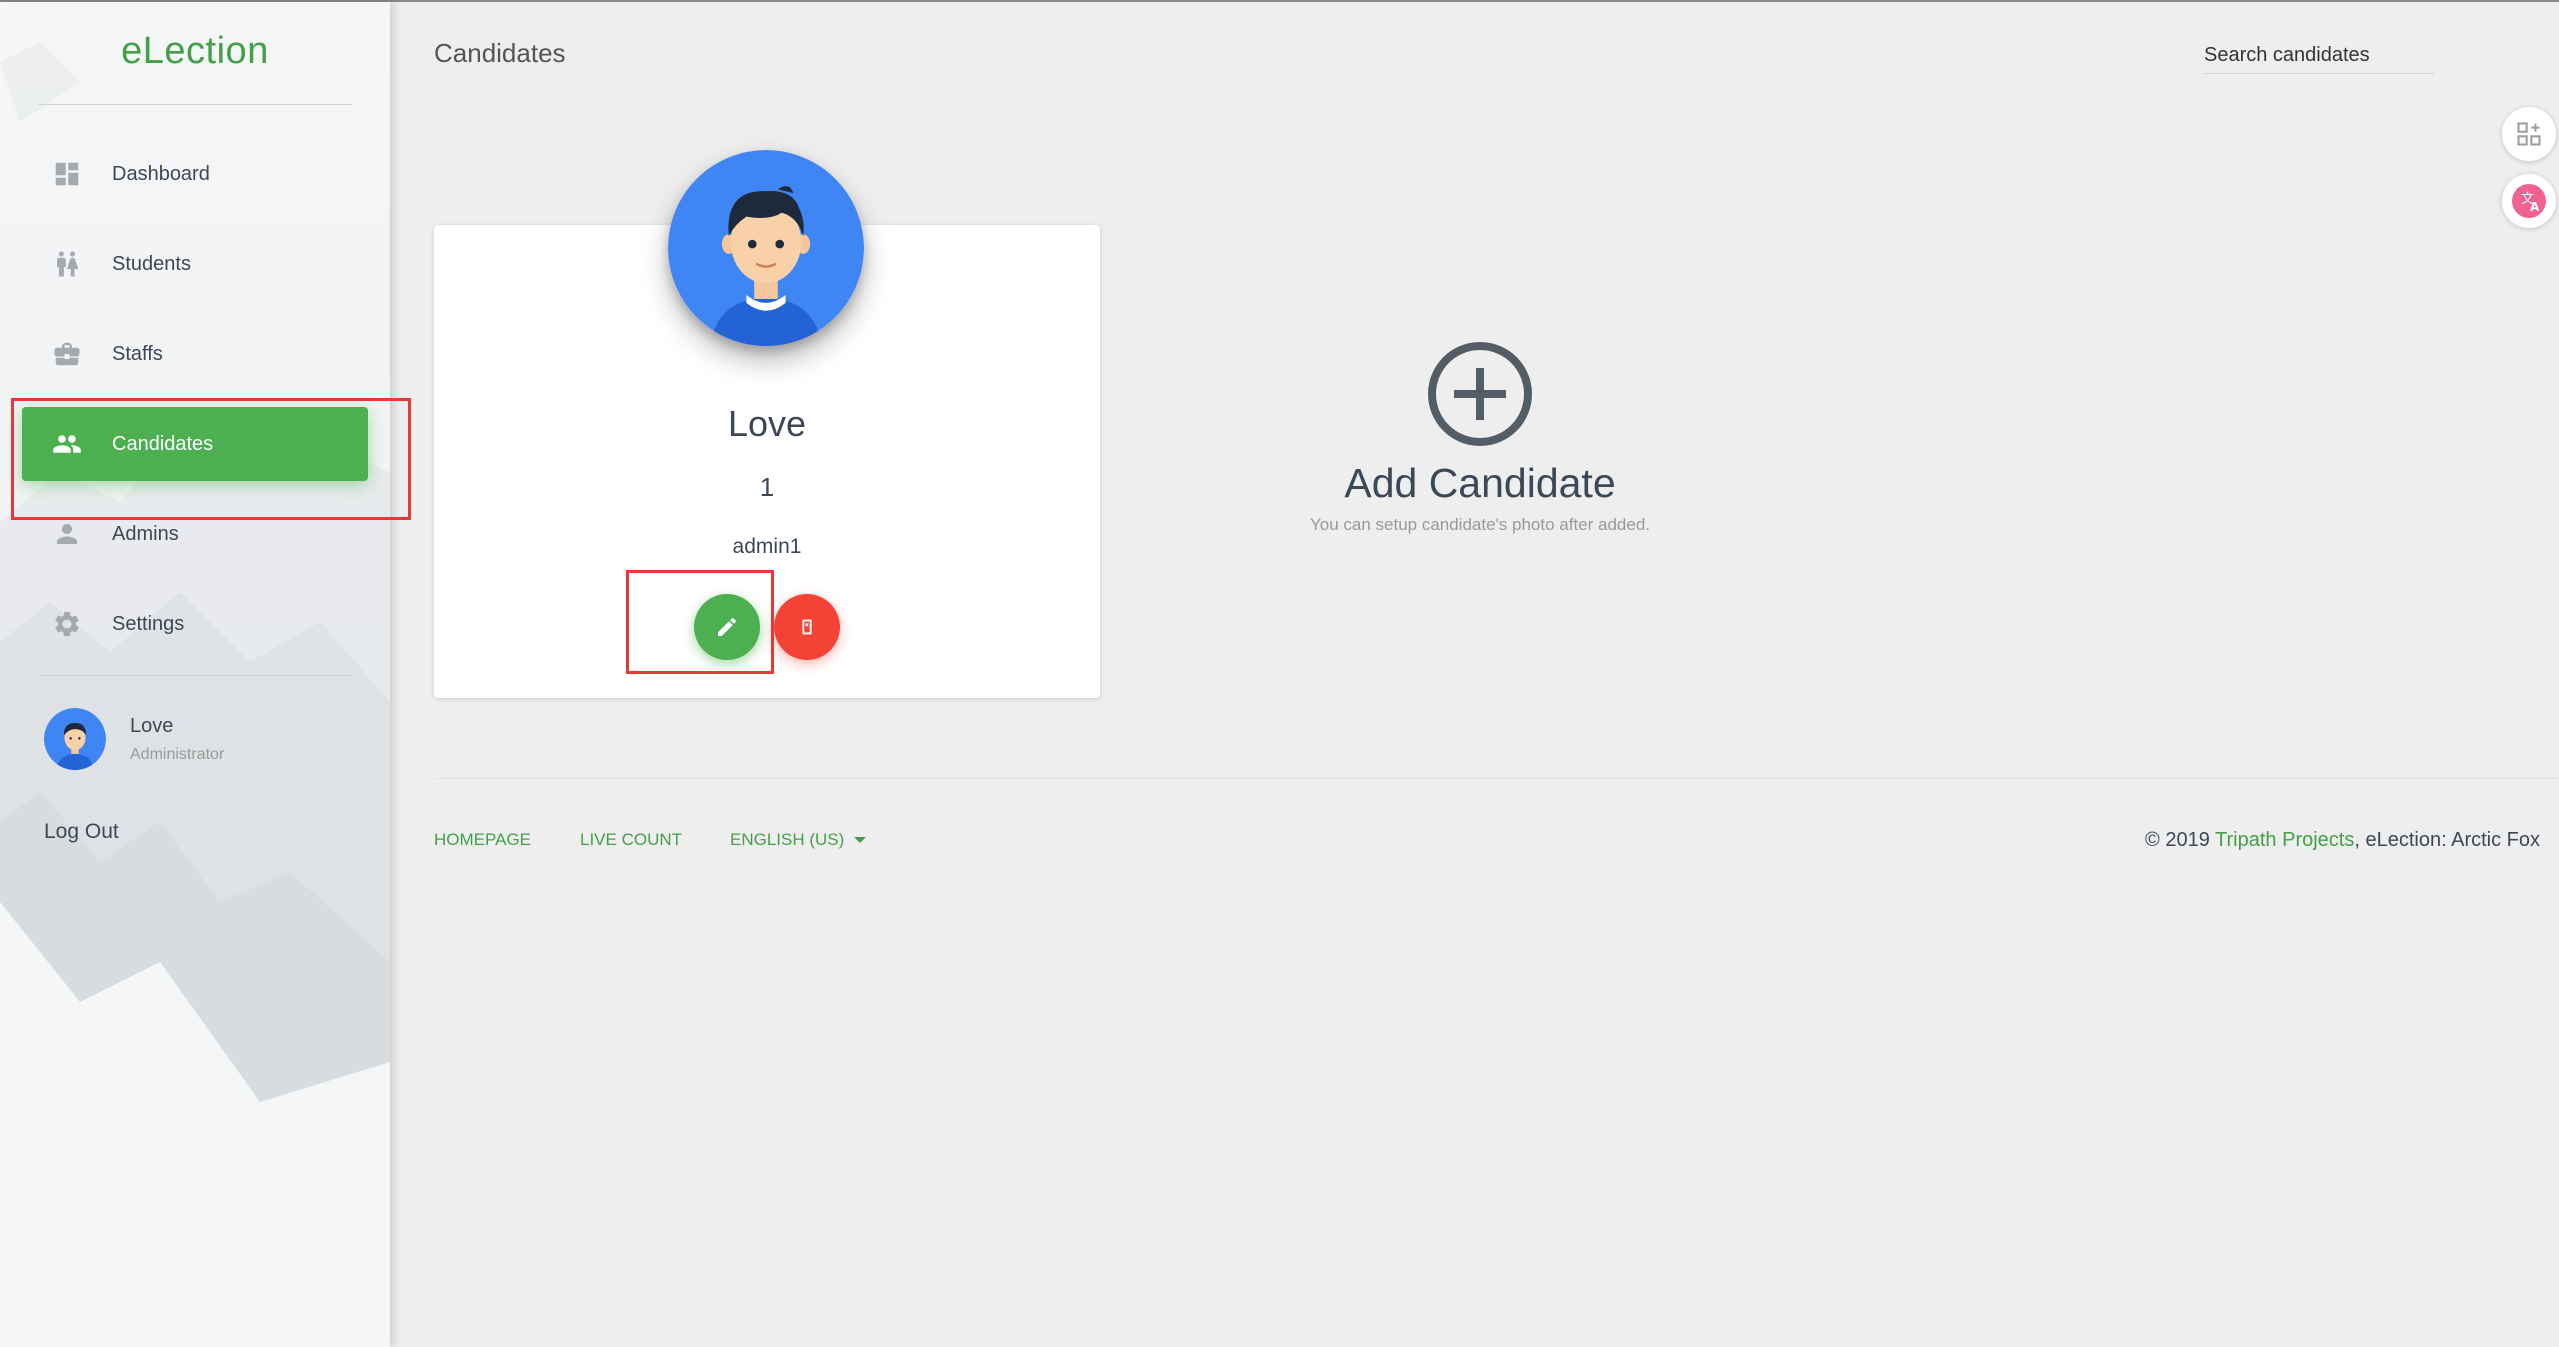  Describe the element at coordinates (2447, 840) in the screenshot. I see `copyright-suffix: , eLection: Arctic Fox` at that location.